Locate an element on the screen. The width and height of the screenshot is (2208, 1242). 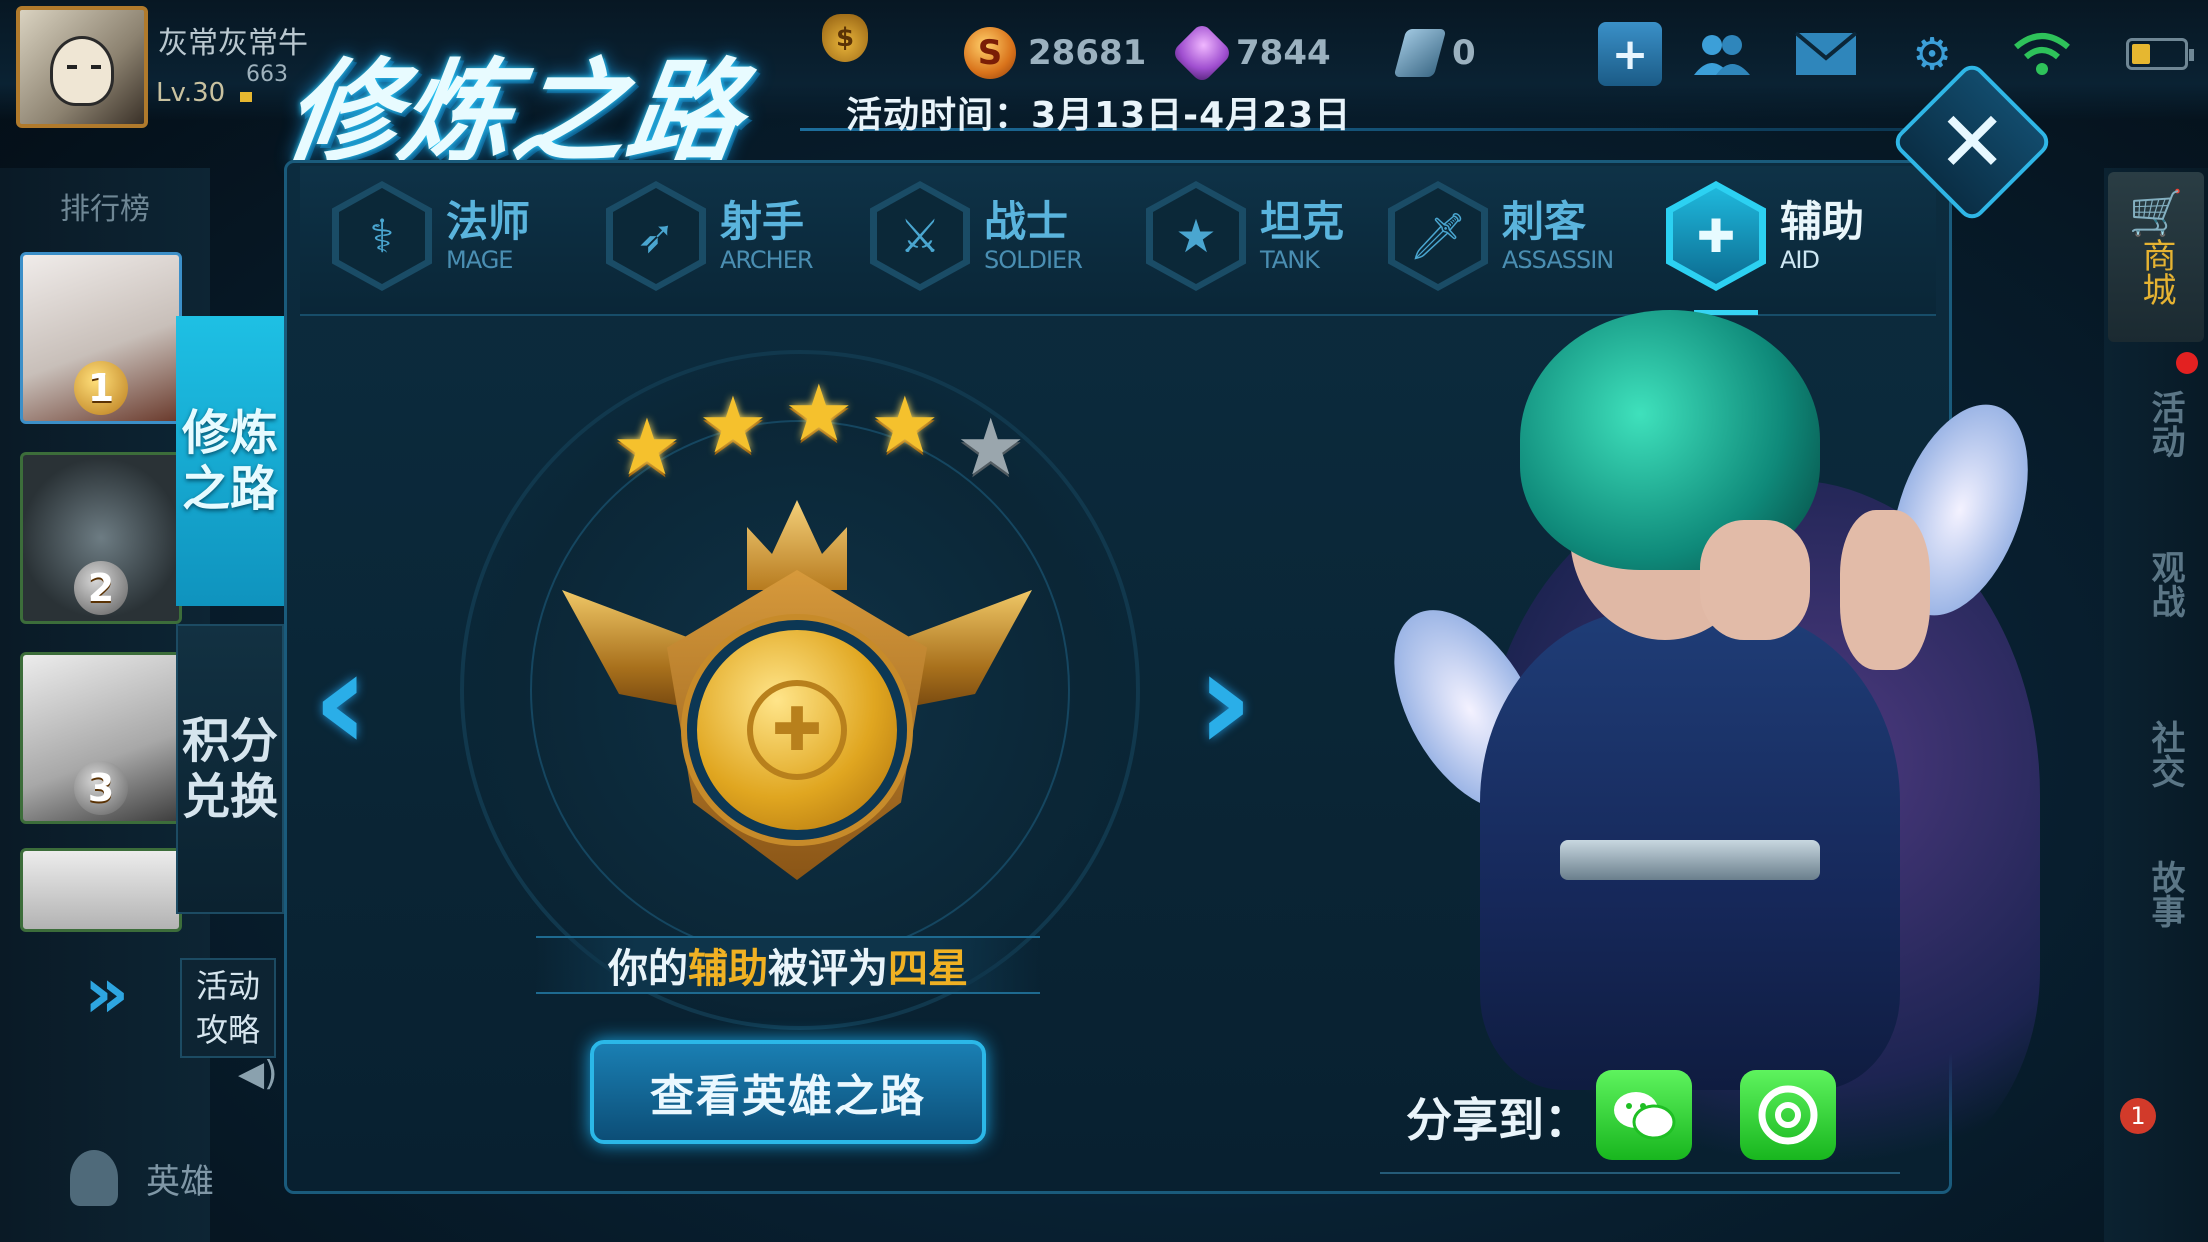
wechat-icon is located at coordinates (1645, 1116).